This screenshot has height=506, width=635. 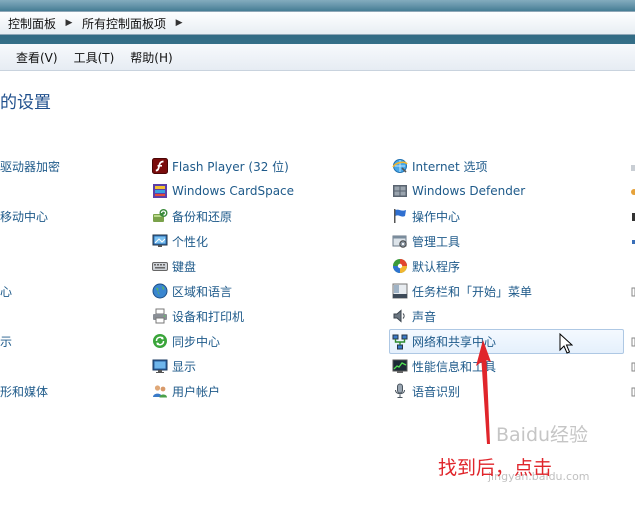 I want to click on cp-item-cardspace: Windows CardSpace, so click(x=223, y=191).